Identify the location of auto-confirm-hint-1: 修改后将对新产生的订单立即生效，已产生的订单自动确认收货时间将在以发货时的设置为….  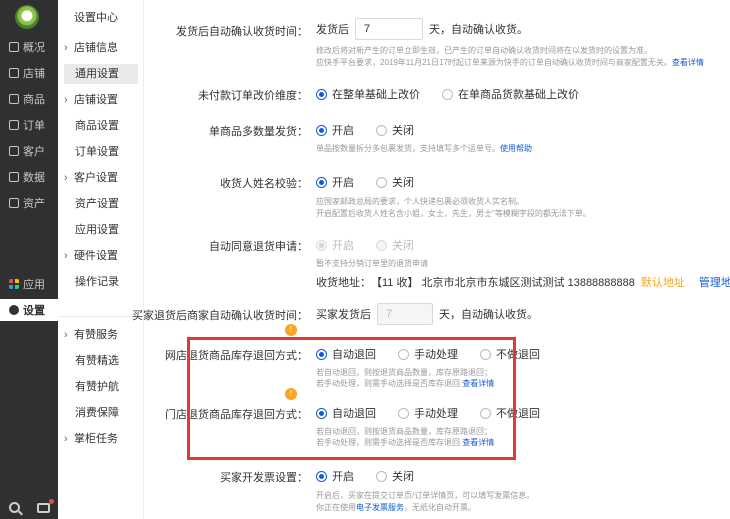
(484, 50).